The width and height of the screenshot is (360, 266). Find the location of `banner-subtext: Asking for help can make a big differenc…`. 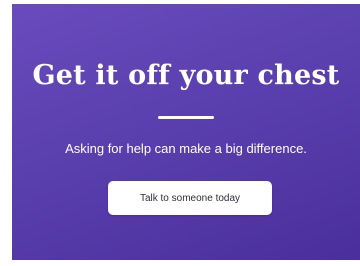

banner-subtext: Asking for help can make a big differenc… is located at coordinates (186, 148).